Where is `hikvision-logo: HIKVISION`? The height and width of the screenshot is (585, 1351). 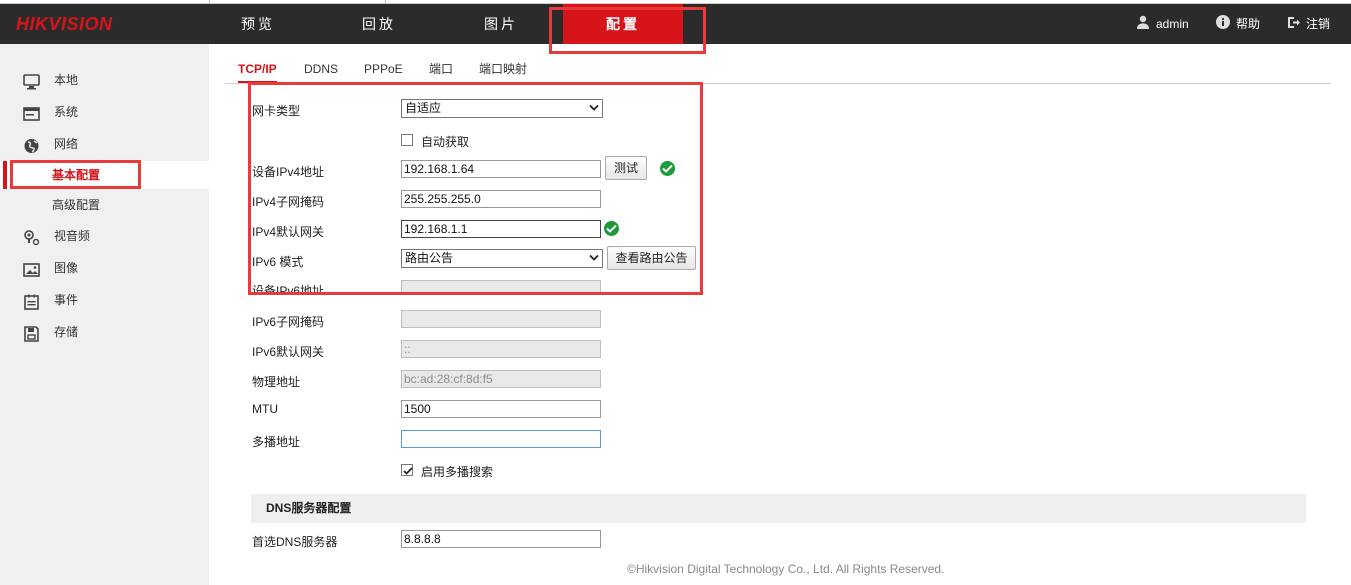
hikvision-logo: HIKVISION is located at coordinates (64, 24).